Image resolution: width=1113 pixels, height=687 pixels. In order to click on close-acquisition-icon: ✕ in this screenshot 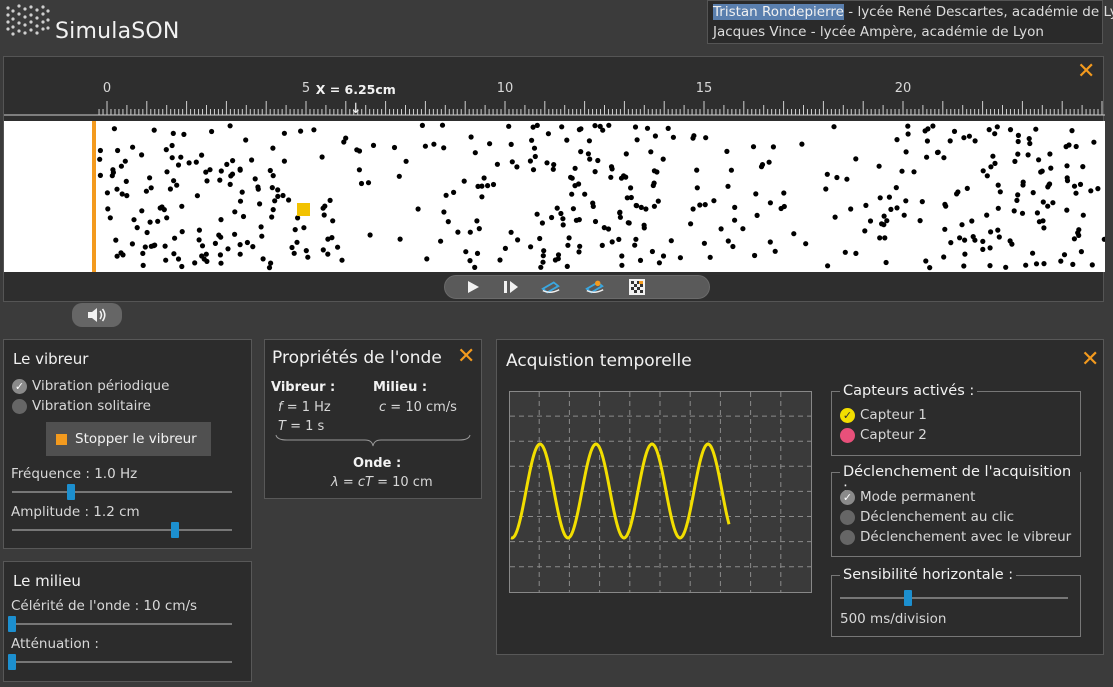, I will do `click(1090, 360)`.